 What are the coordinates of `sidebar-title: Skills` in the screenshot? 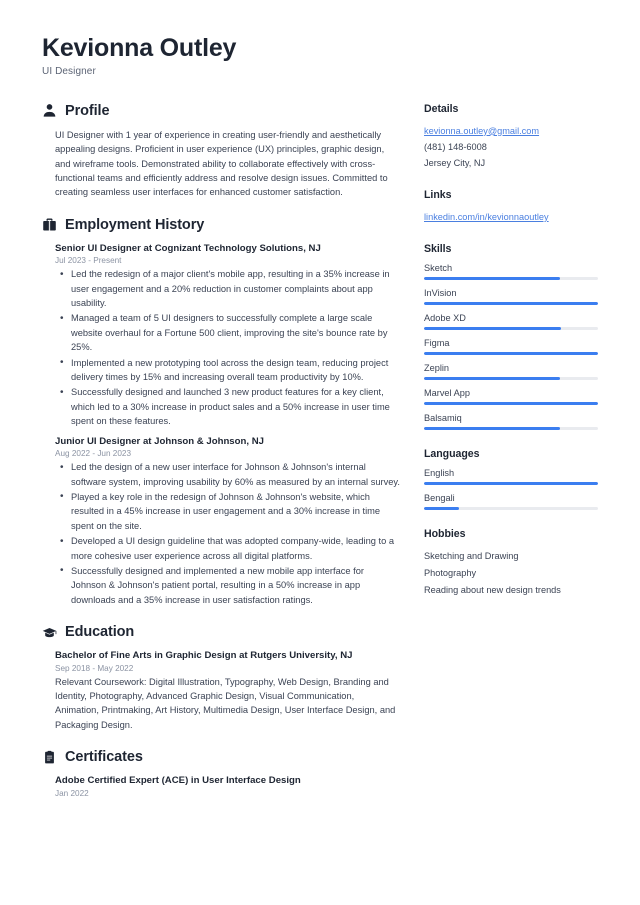 It's located at (438, 249).